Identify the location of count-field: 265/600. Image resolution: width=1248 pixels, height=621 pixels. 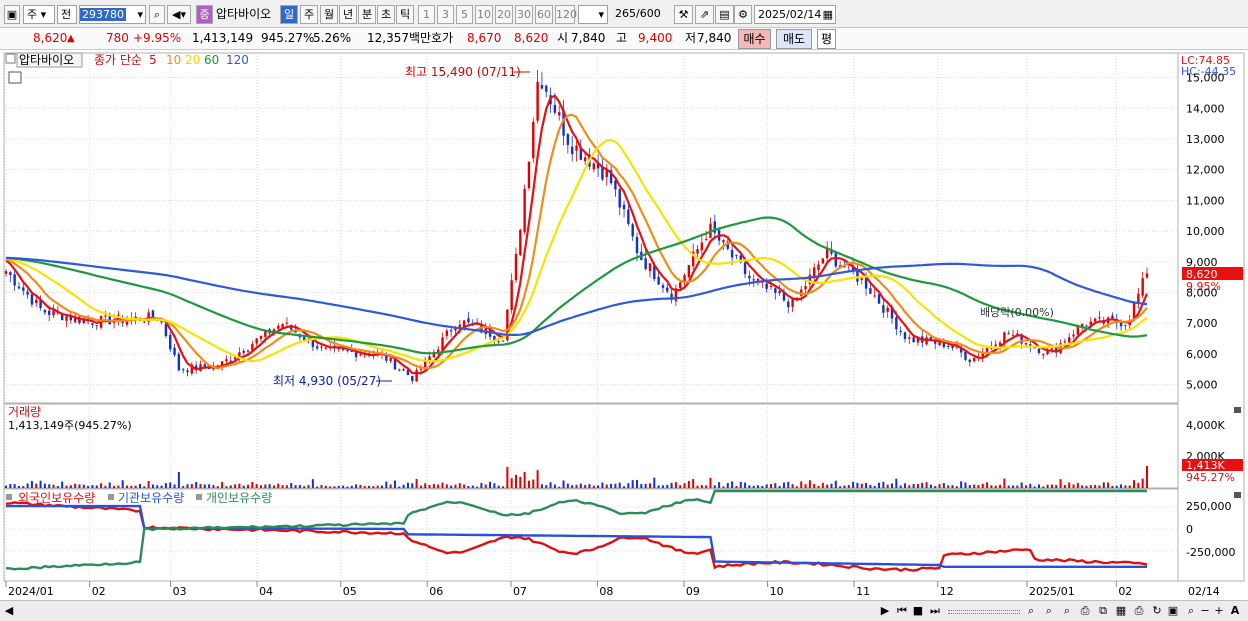
(639, 14).